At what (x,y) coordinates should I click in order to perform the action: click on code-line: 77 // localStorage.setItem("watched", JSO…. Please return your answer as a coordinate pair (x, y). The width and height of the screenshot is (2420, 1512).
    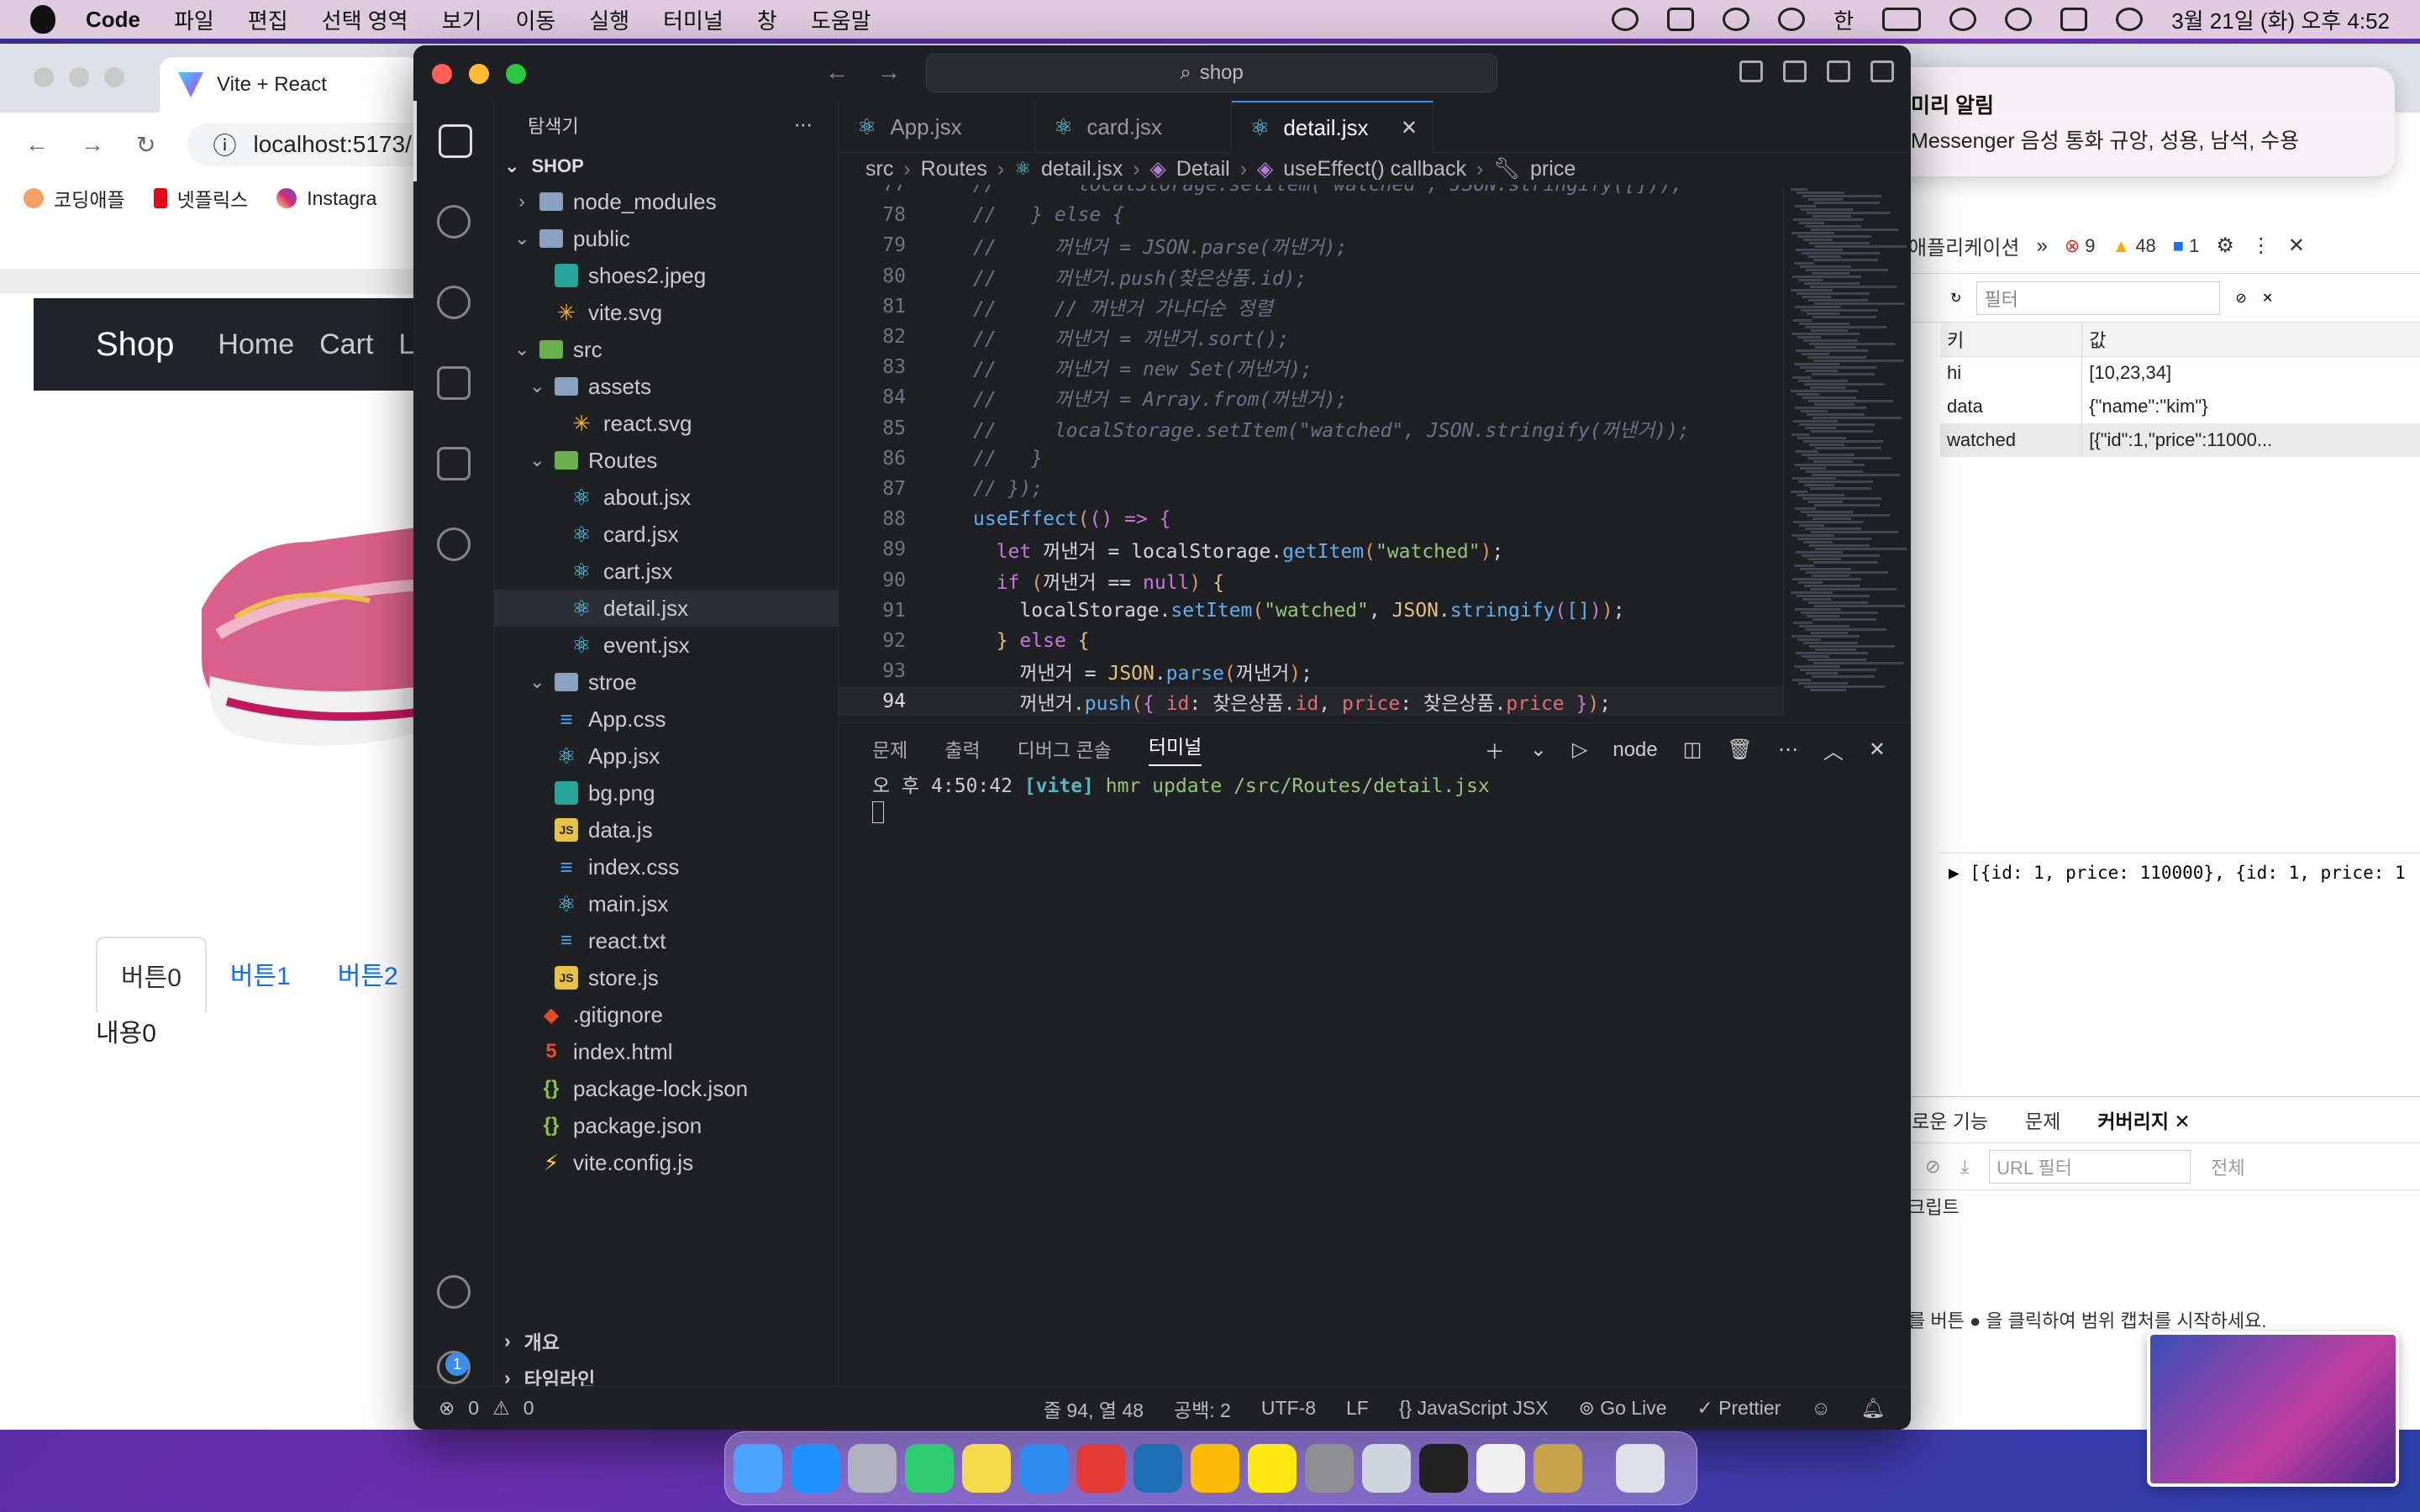
    Looking at the image, I should click on (1375, 192).